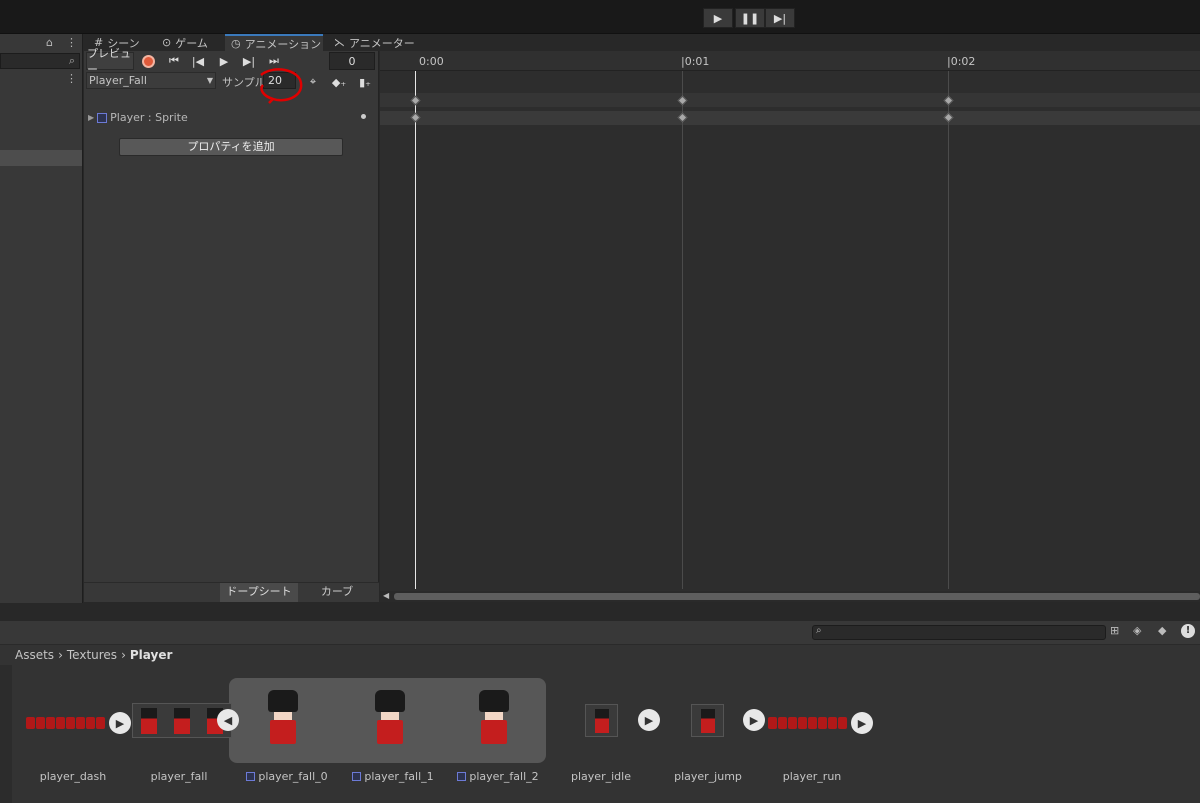  I want to click on sprite-key-row, so click(790, 118).